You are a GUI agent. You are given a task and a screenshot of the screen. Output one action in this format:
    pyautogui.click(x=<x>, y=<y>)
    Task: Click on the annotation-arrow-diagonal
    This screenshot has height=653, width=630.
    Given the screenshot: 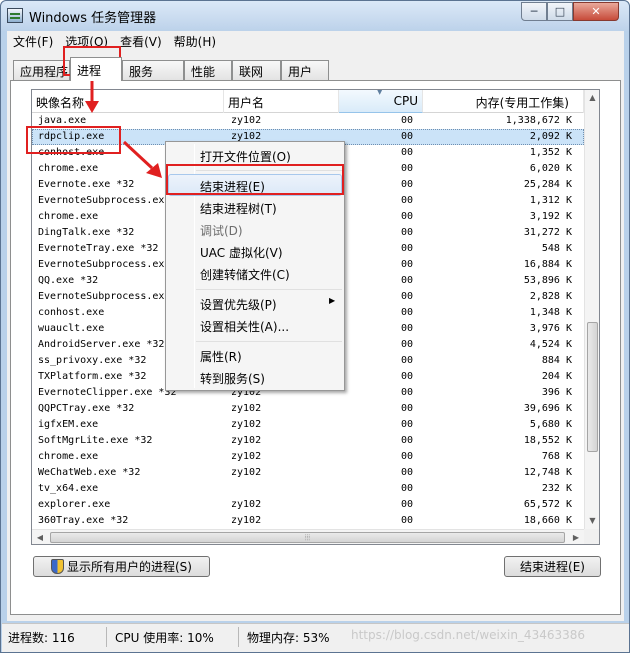 What is the action you would take?
    pyautogui.click(x=138, y=155)
    